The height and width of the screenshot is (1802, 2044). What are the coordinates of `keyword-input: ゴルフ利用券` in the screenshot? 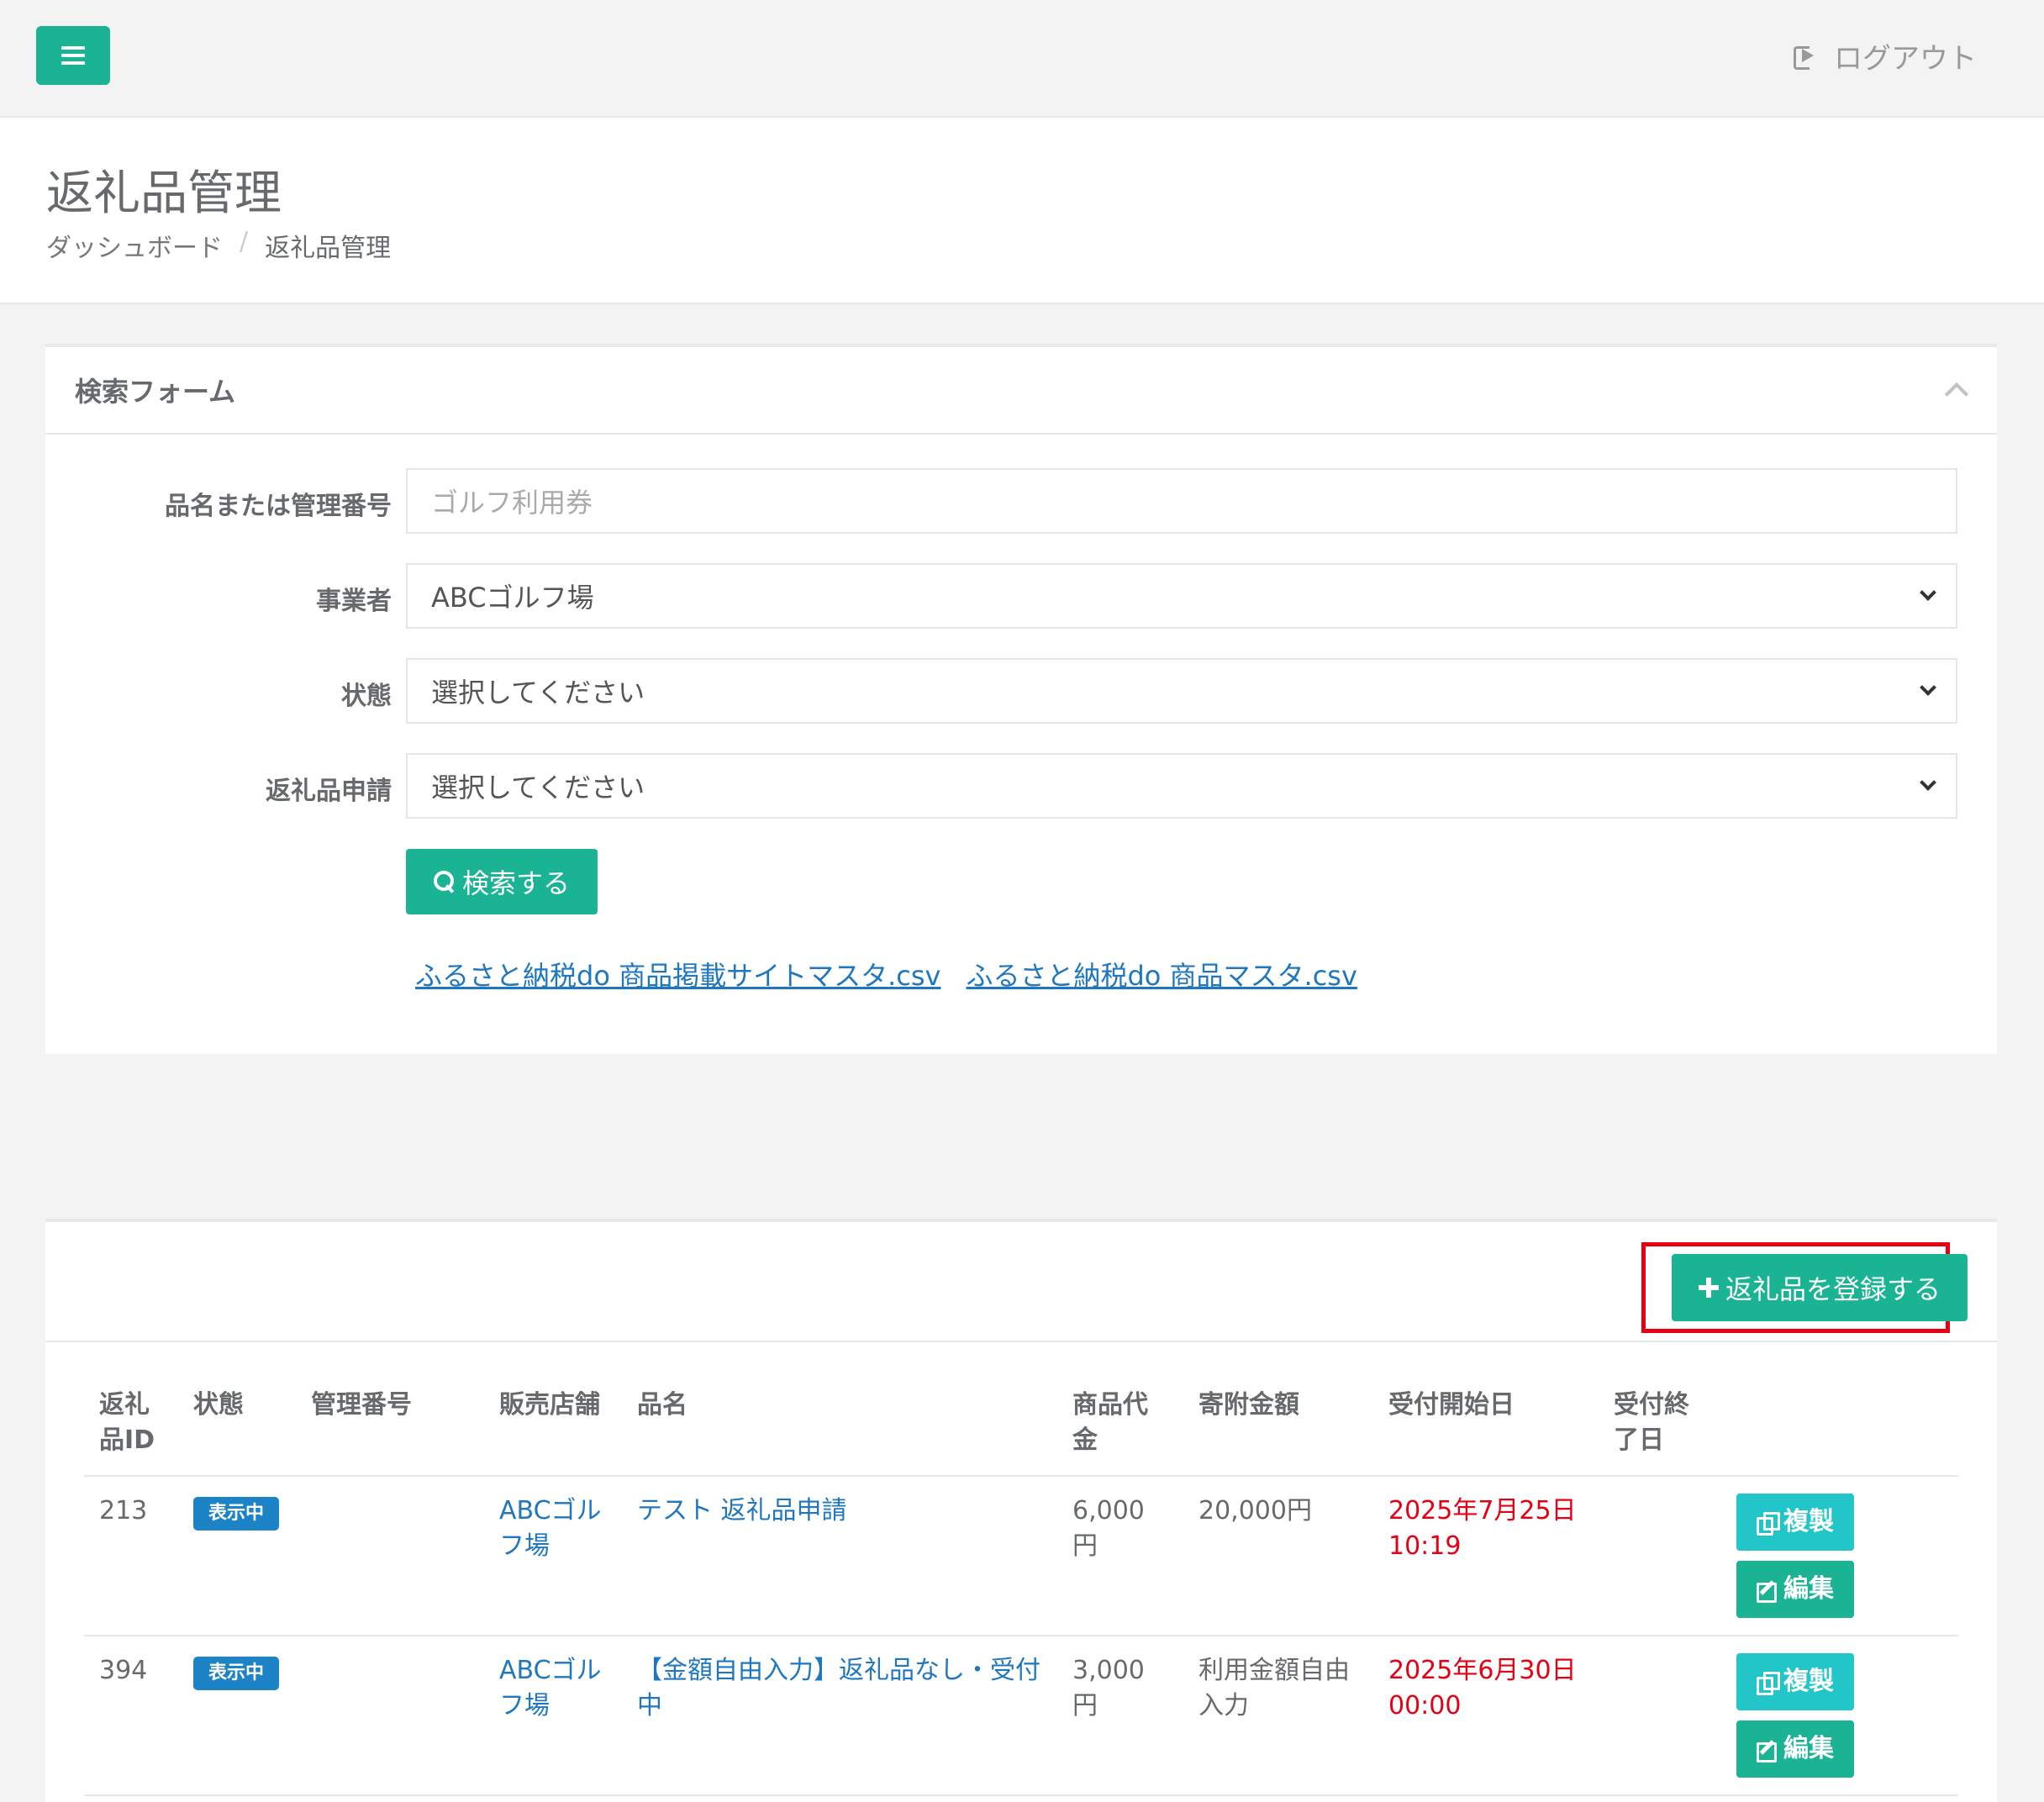 It's located at (1181, 501).